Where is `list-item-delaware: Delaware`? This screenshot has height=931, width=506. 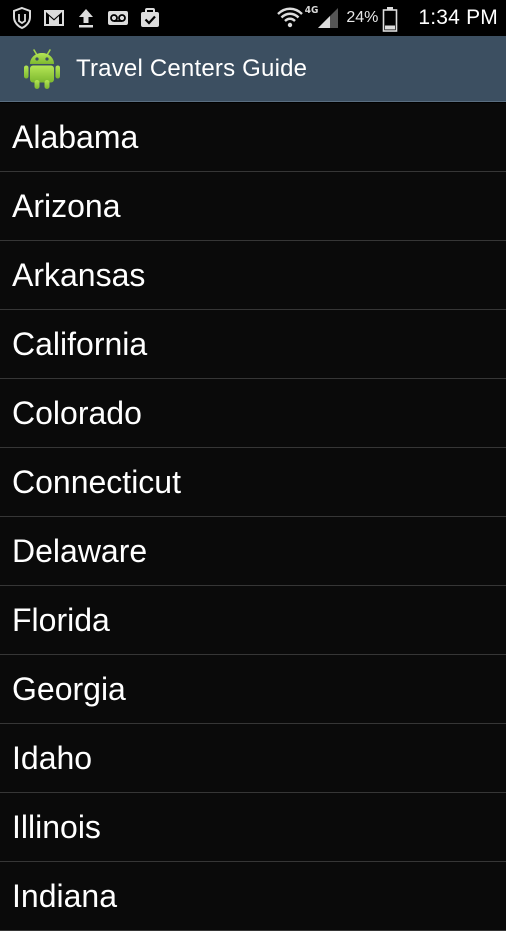 list-item-delaware: Delaware is located at coordinates (253, 551).